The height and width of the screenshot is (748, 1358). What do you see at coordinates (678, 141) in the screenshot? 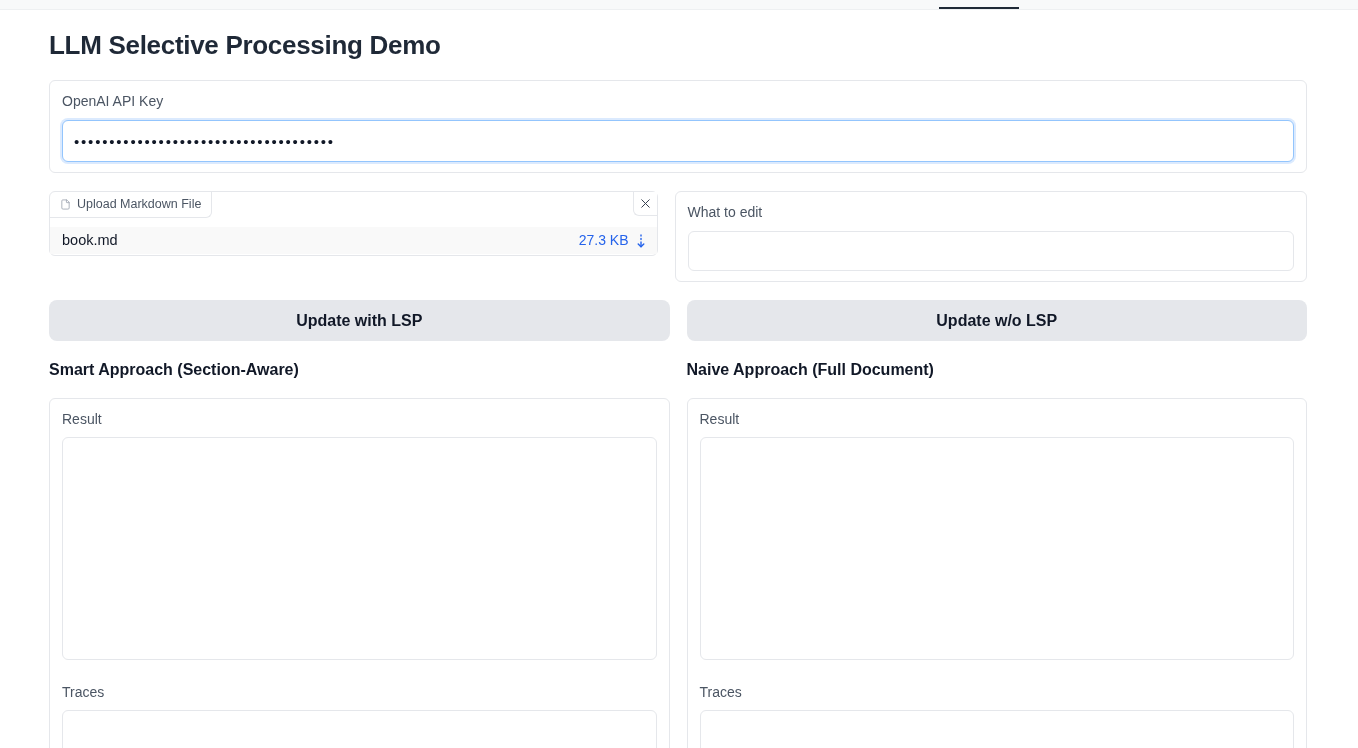
I see `api-key-input: •••••••••••••••••••••••••••••••••••••` at bounding box center [678, 141].